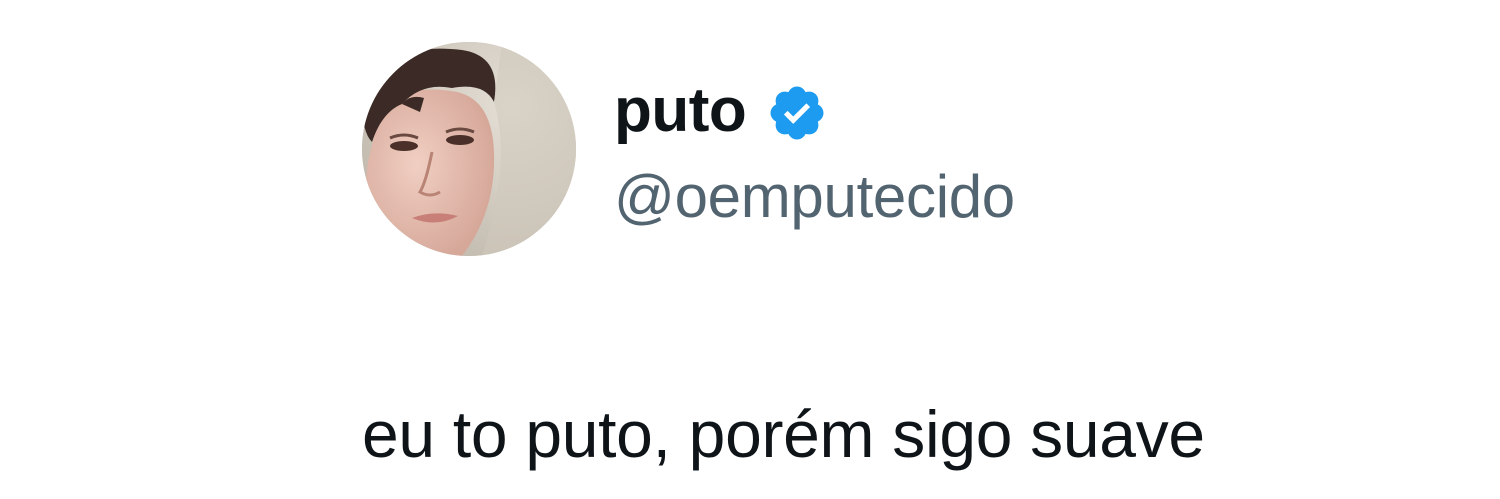 This screenshot has width=1500, height=499. What do you see at coordinates (814, 197) in the screenshot?
I see `author-handle: @oemputecido` at bounding box center [814, 197].